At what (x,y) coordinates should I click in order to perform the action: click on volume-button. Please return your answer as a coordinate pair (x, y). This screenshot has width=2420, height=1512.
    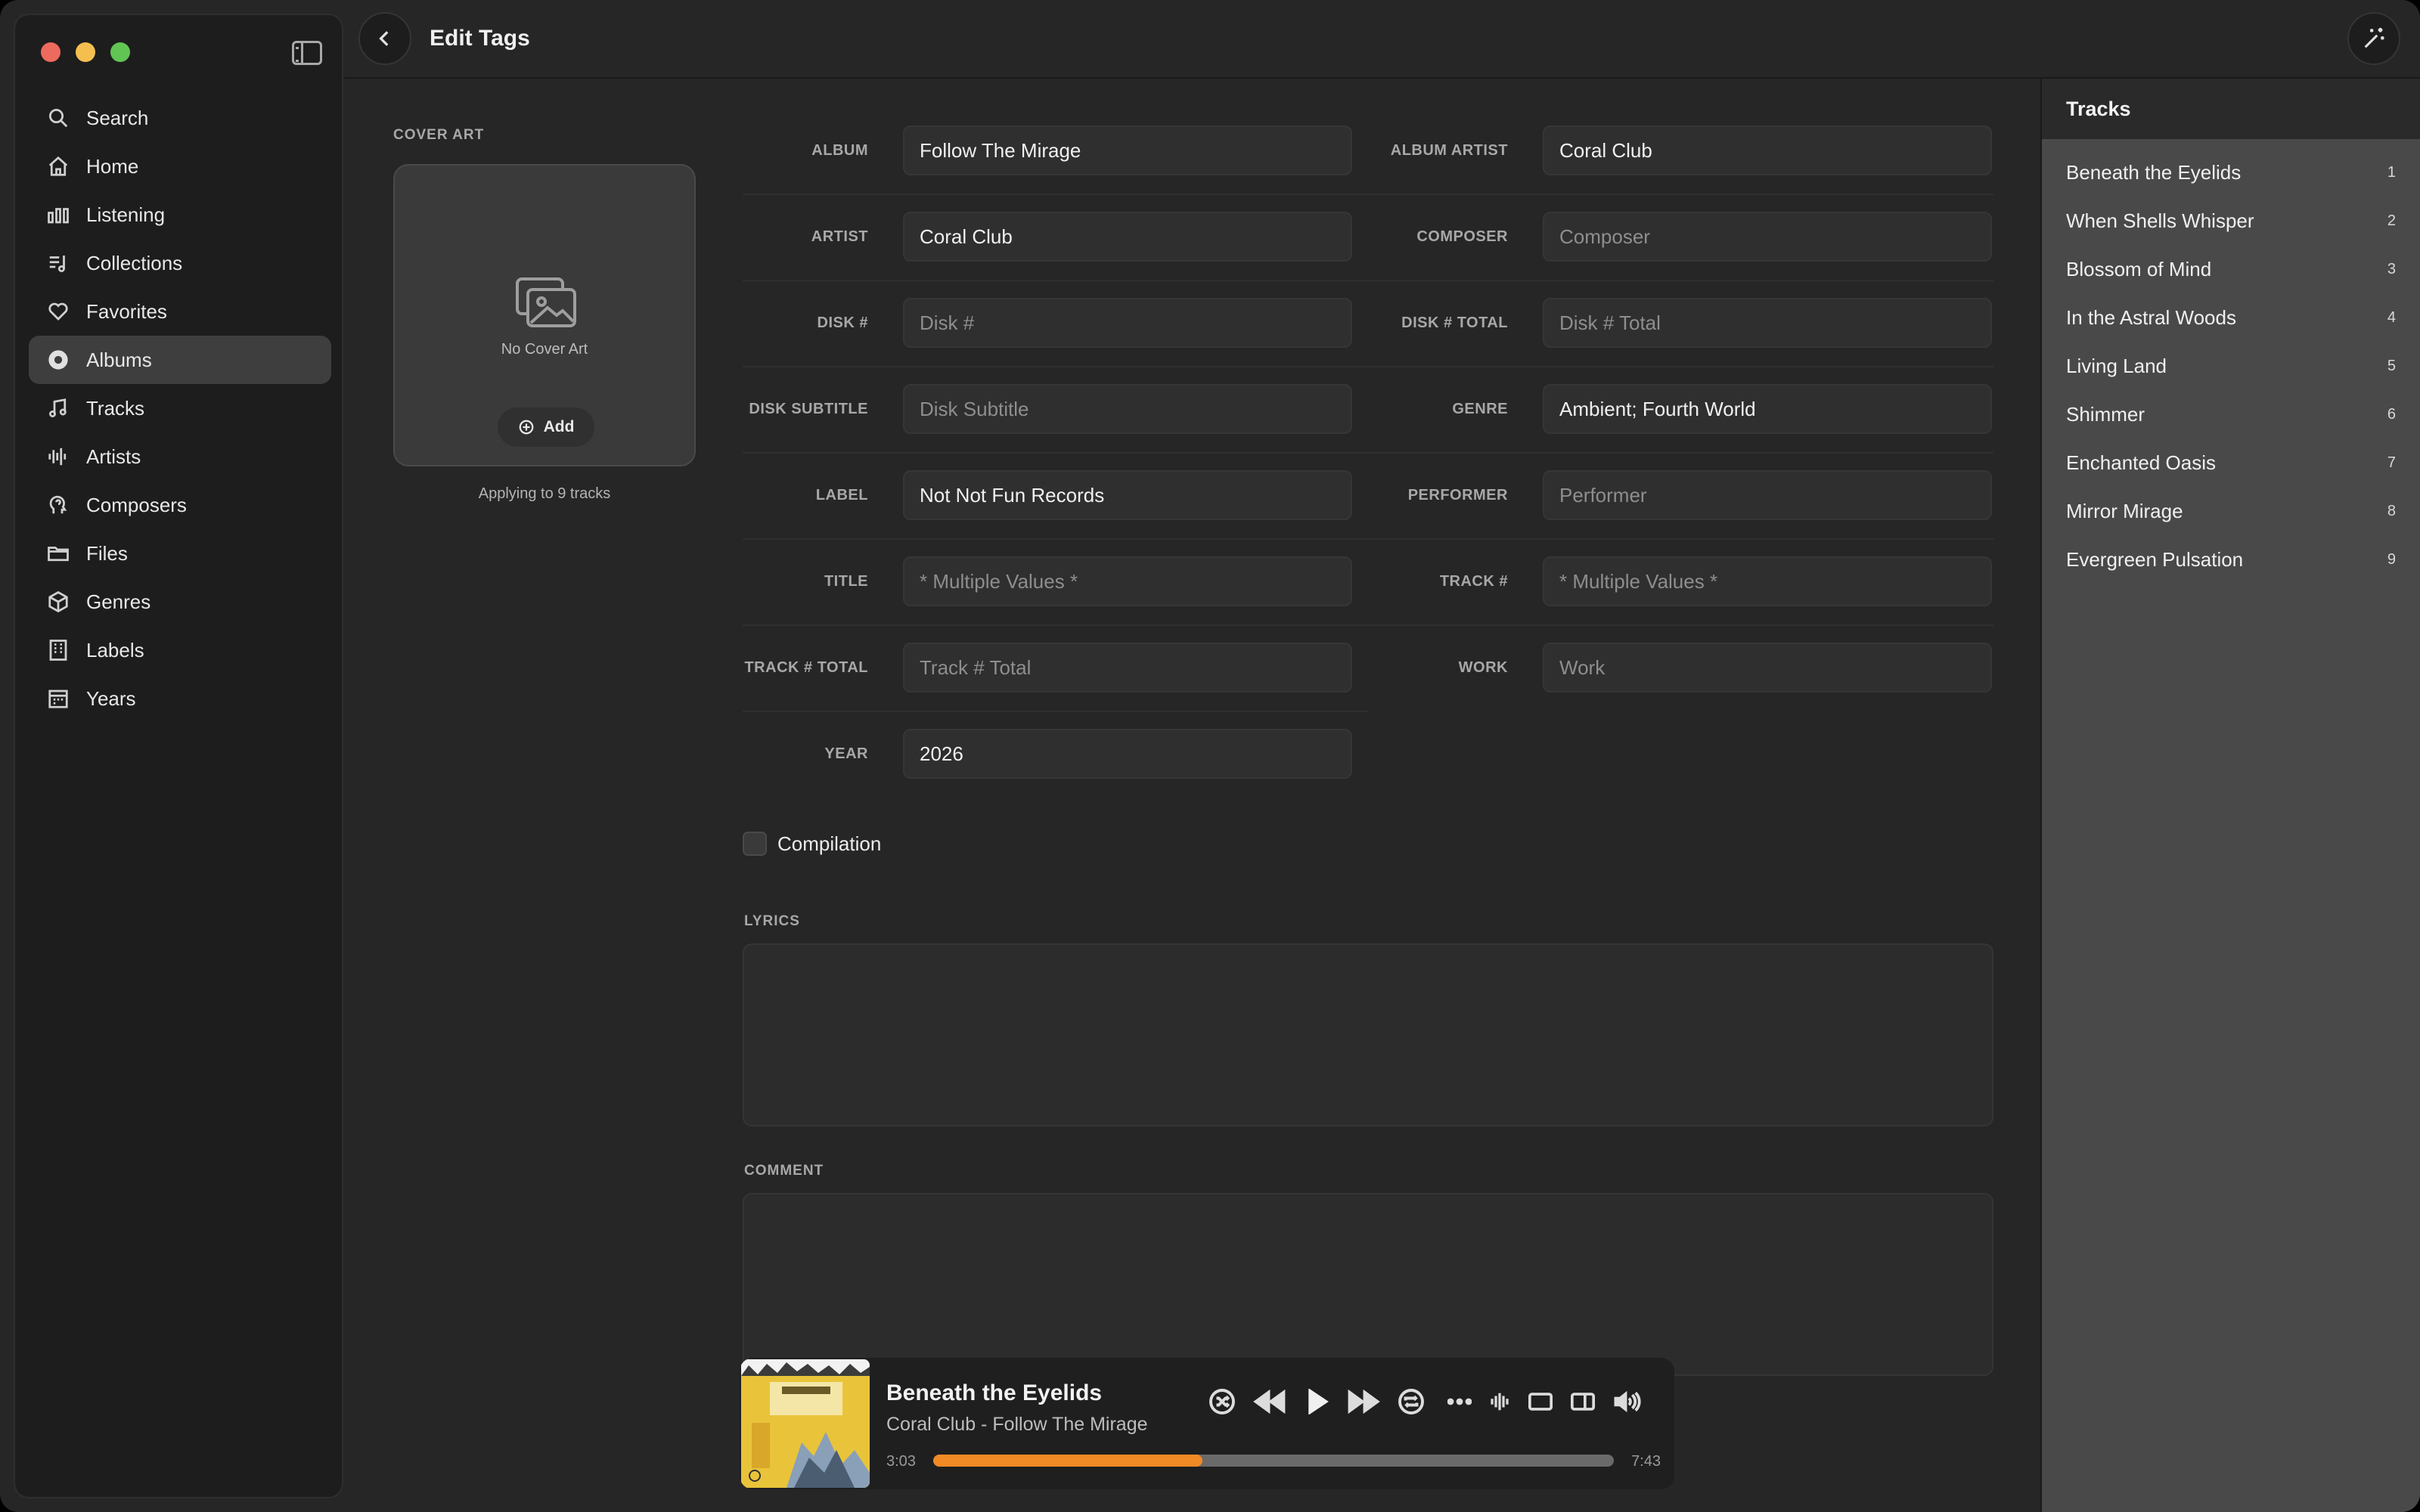
    Looking at the image, I should click on (1626, 1401).